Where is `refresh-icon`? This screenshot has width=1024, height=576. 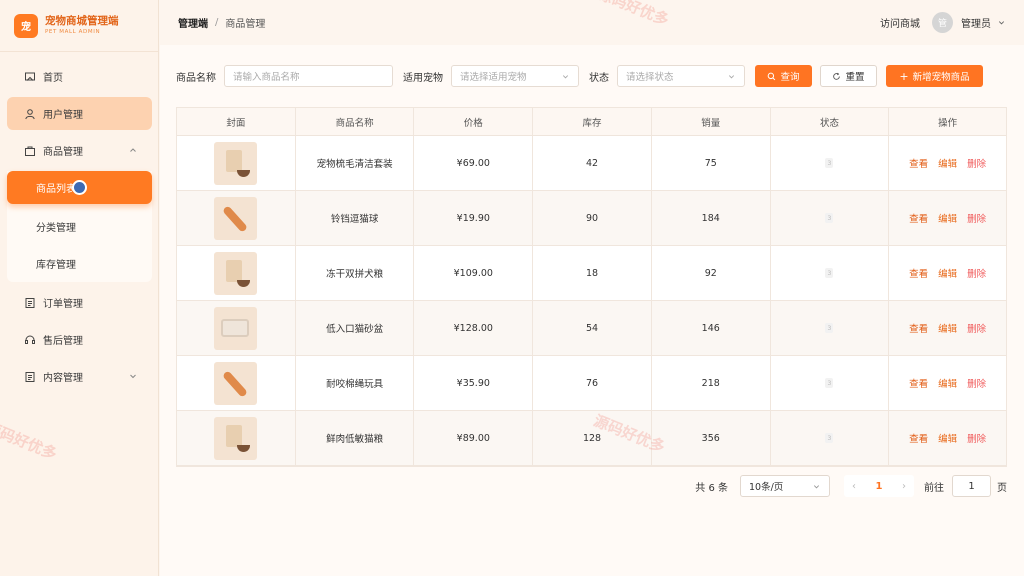
refresh-icon is located at coordinates (836, 76).